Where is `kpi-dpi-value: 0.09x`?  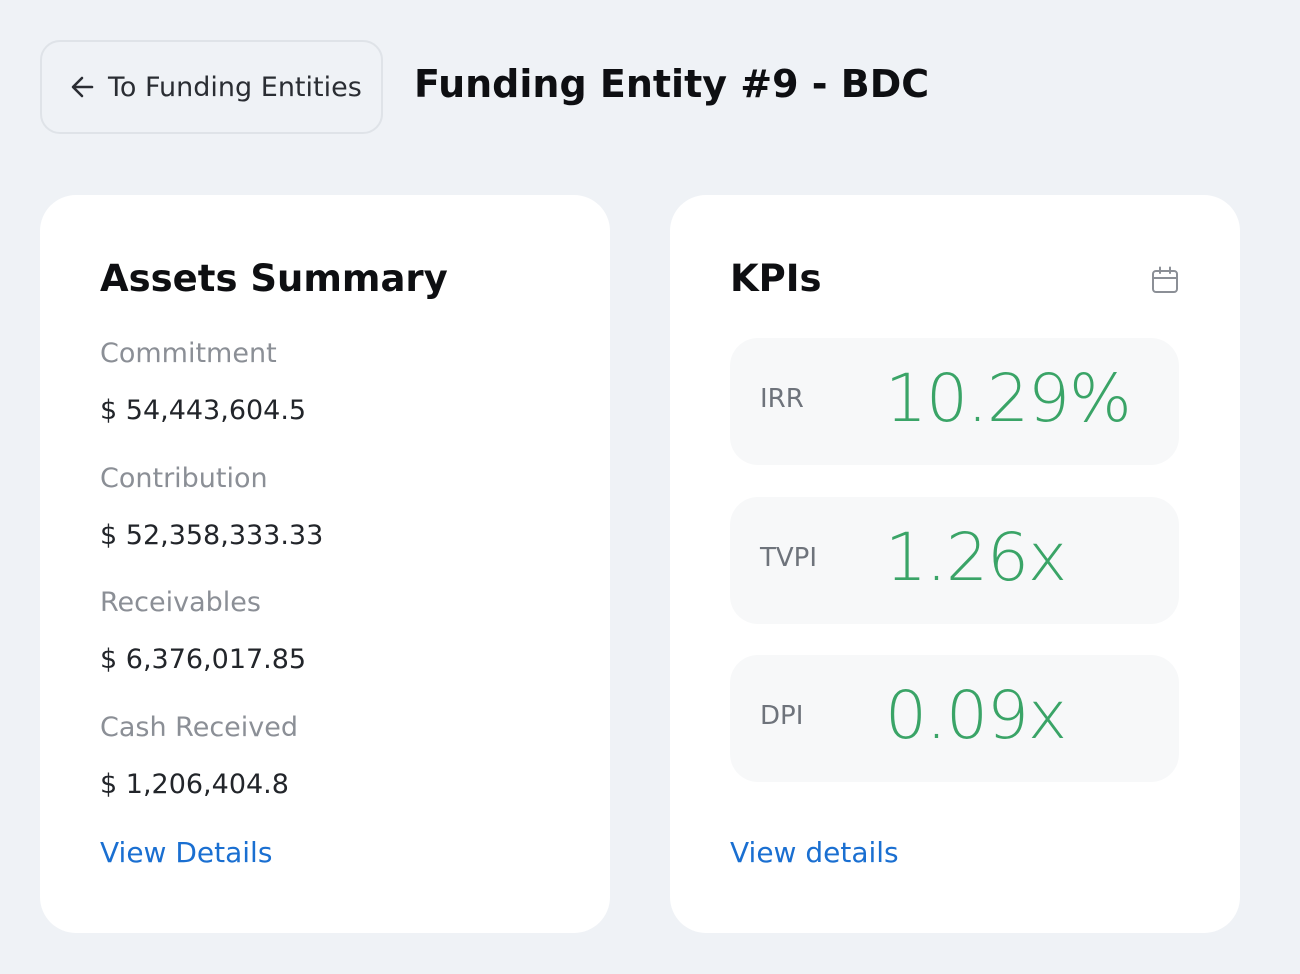
kpi-dpi-value: 0.09x is located at coordinates (976, 715).